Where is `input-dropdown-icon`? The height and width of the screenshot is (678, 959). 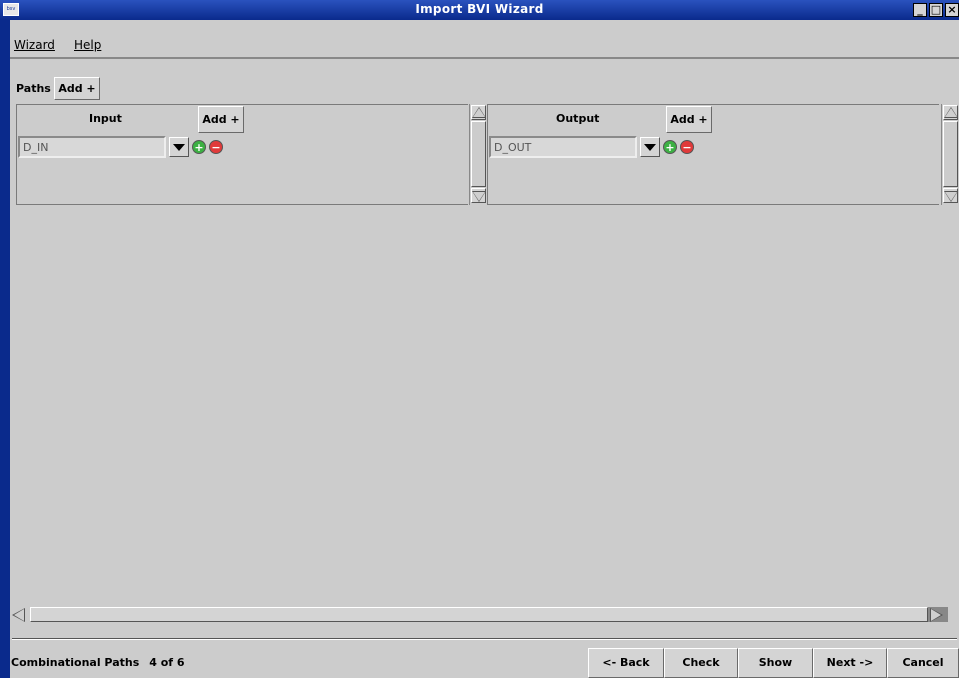
input-dropdown-icon is located at coordinates (179, 147).